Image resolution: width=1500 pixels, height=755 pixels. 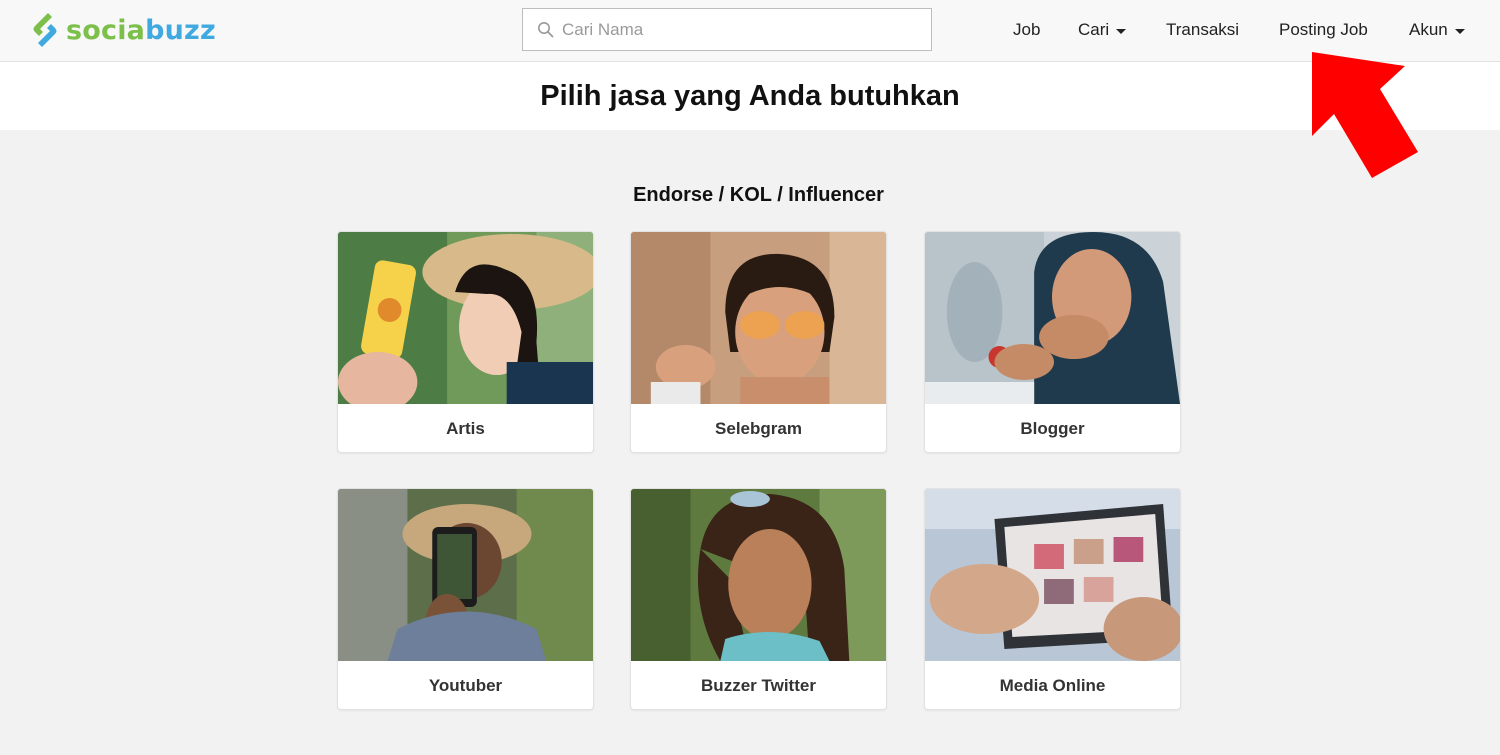 What do you see at coordinates (45, 30) in the screenshot?
I see `logo-mark-icon` at bounding box center [45, 30].